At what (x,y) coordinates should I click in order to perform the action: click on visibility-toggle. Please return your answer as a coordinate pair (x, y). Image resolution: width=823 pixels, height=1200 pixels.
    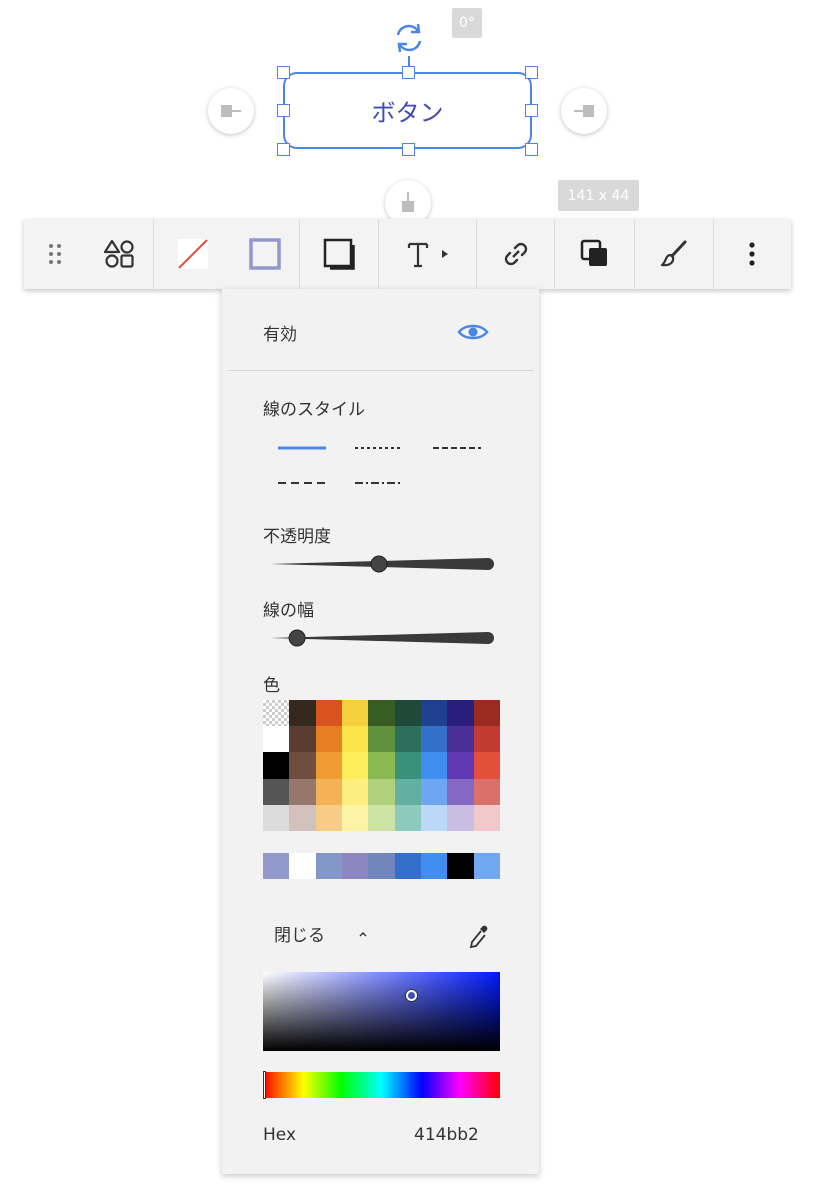
    Looking at the image, I should click on (473, 334).